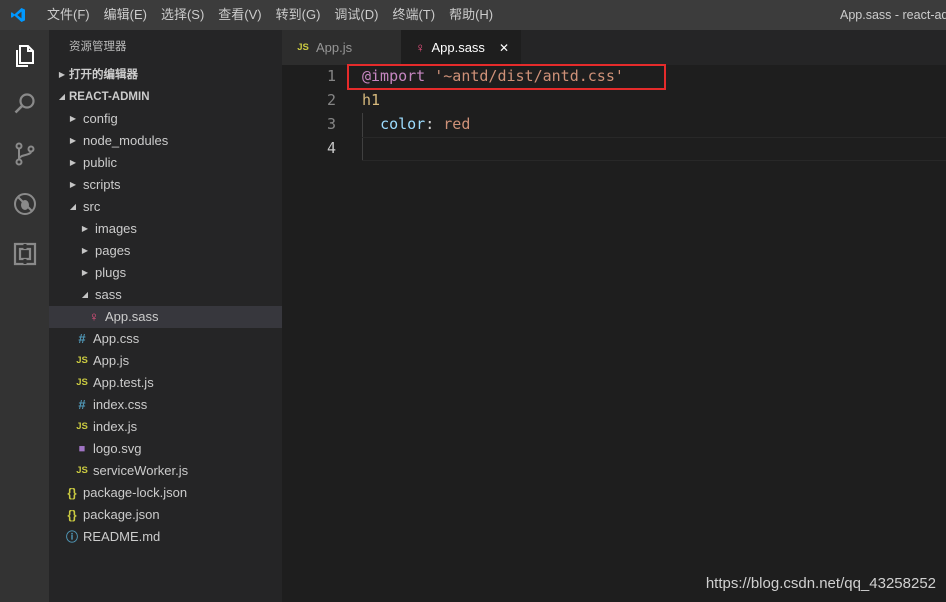 The width and height of the screenshot is (946, 602). I want to click on close-icon: ✕, so click(504, 48).